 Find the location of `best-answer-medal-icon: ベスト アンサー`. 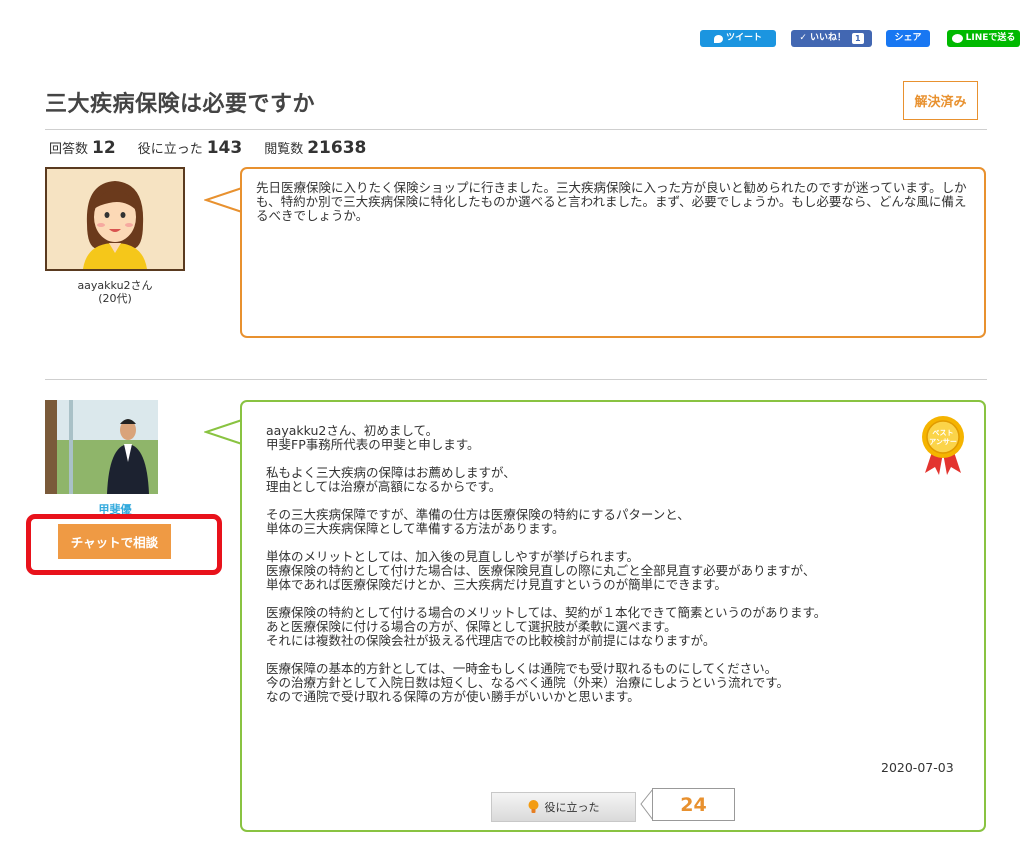

best-answer-medal-icon: ベスト アンサー is located at coordinates (943, 445).